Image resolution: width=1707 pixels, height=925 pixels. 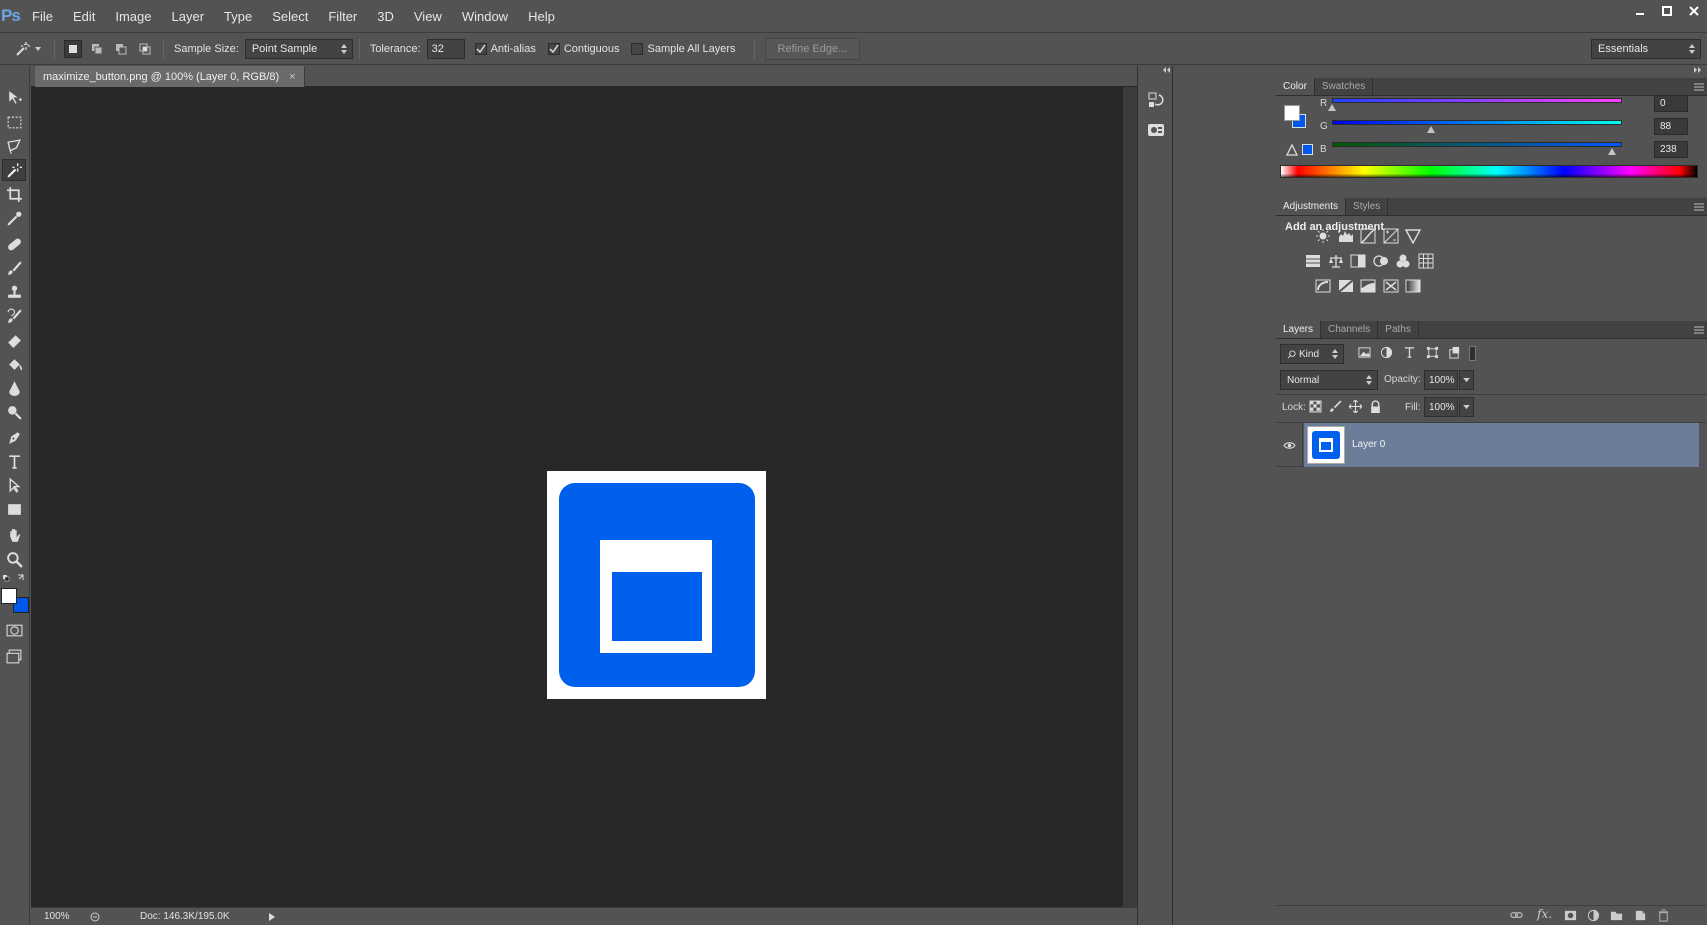 I want to click on pen-tool, so click(x=14, y=437).